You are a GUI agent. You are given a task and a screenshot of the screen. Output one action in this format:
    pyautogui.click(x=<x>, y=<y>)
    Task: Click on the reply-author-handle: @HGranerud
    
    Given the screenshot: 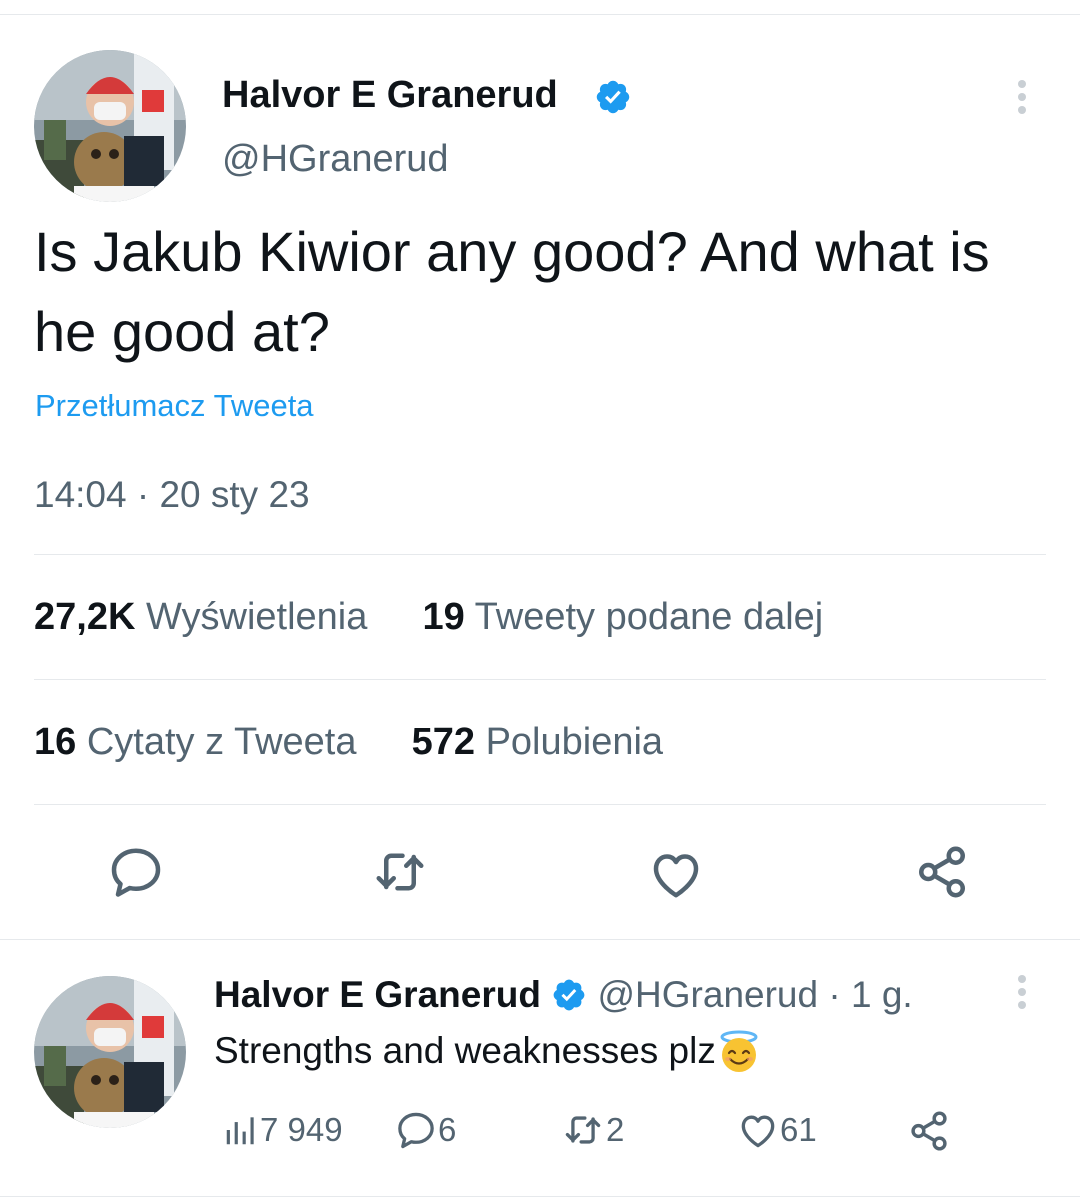 What is the action you would take?
    pyautogui.click(x=708, y=994)
    